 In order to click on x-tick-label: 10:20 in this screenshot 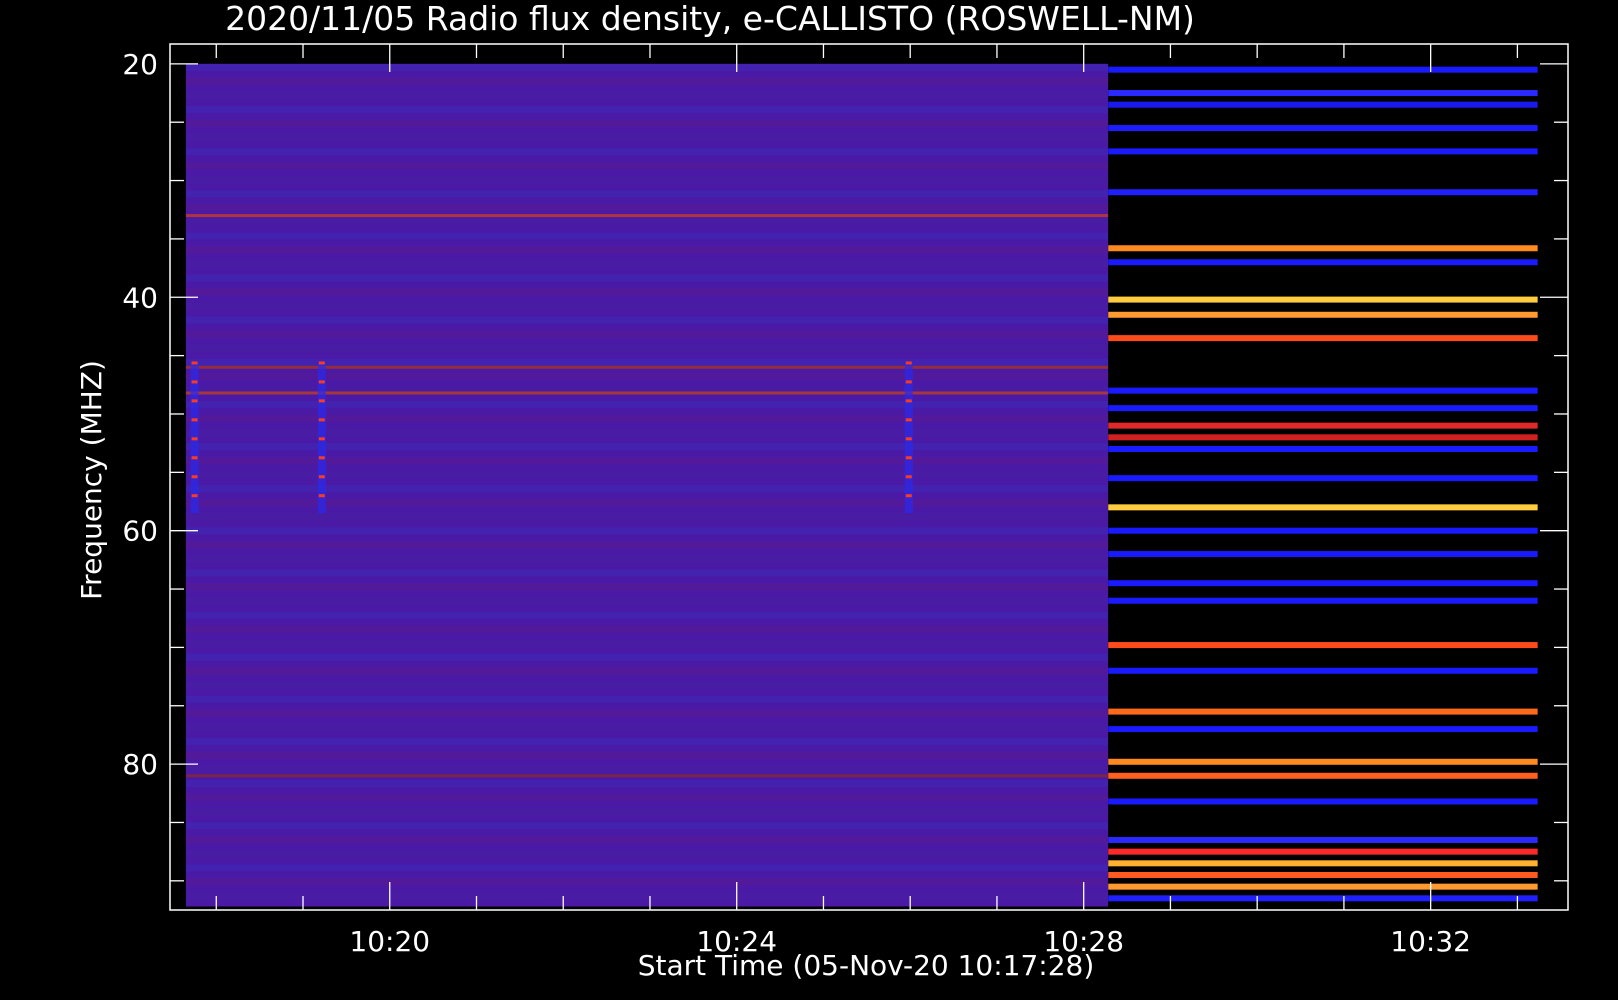, I will do `click(389, 941)`.